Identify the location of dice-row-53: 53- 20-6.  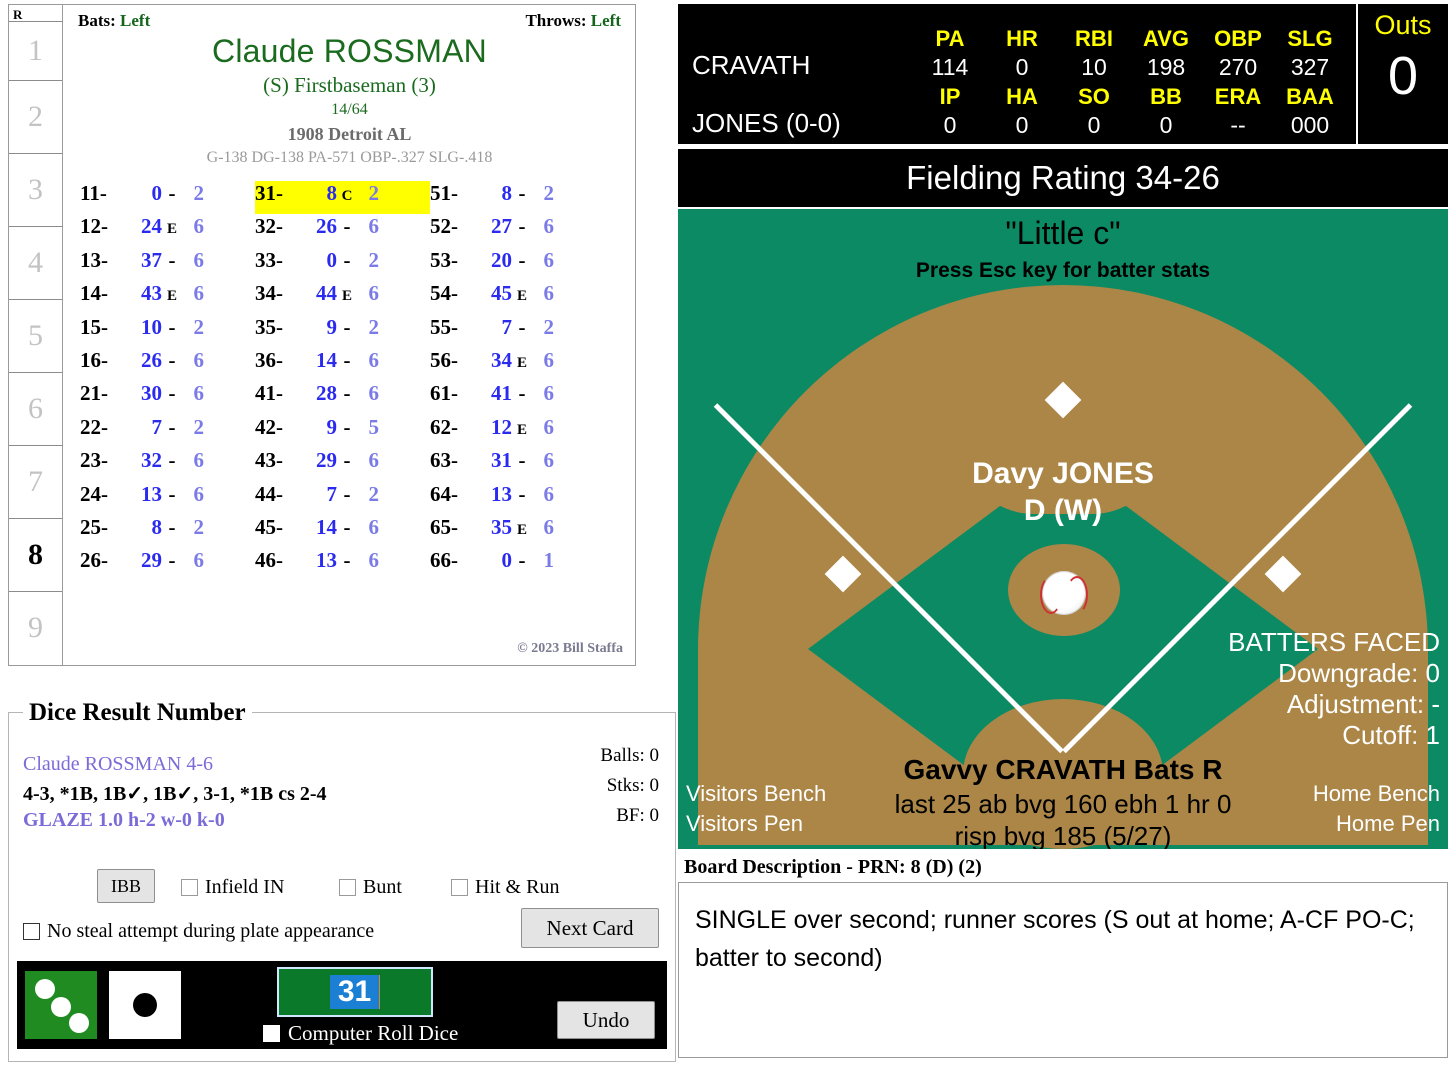
(517, 264).